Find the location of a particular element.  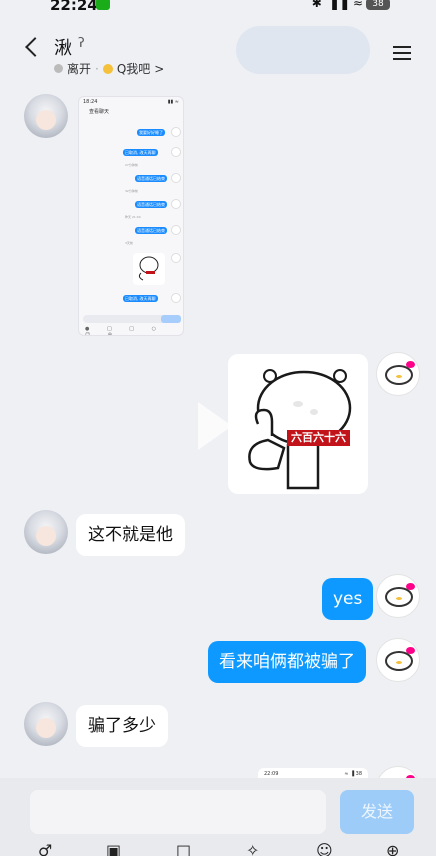

back-arrow-icon is located at coordinates (35, 47).